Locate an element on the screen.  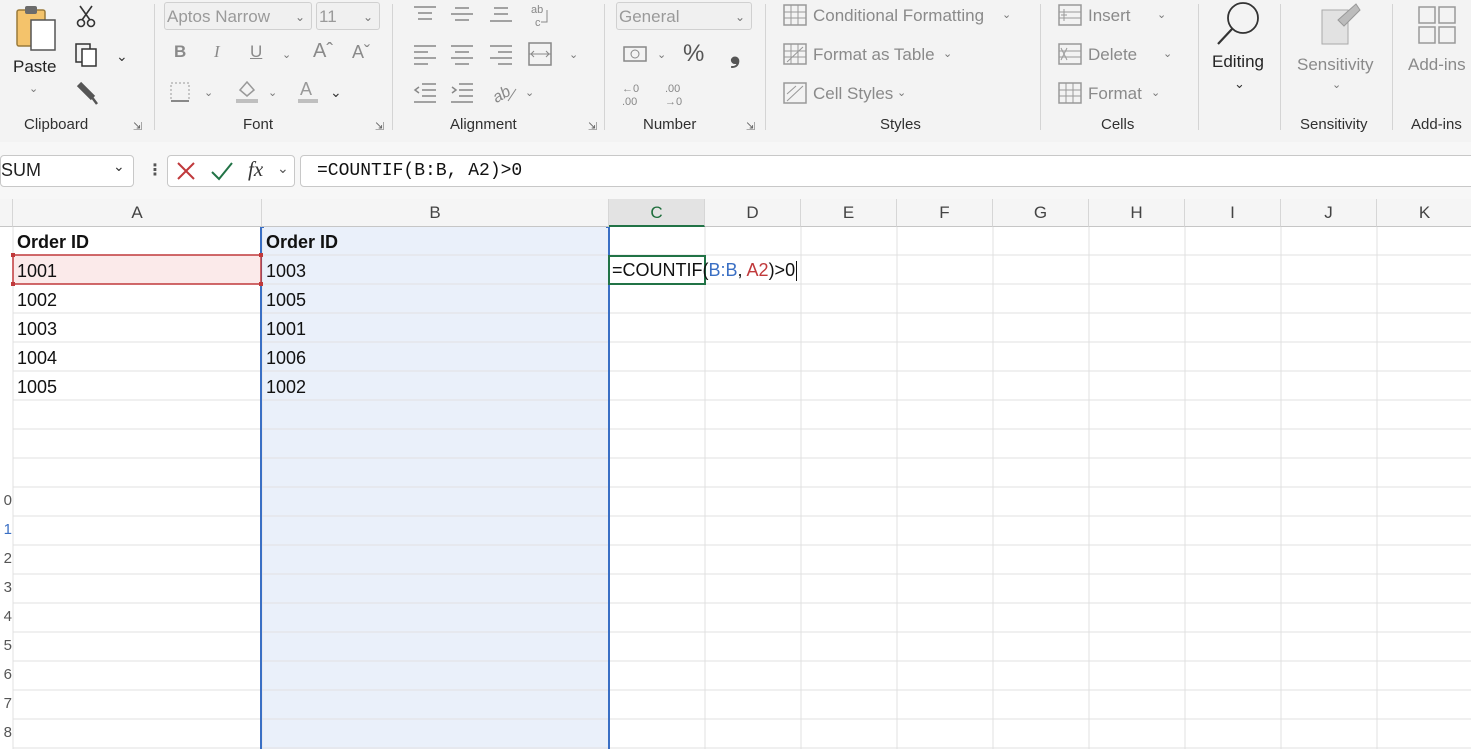
column-header-corner is located at coordinates (6, 213).